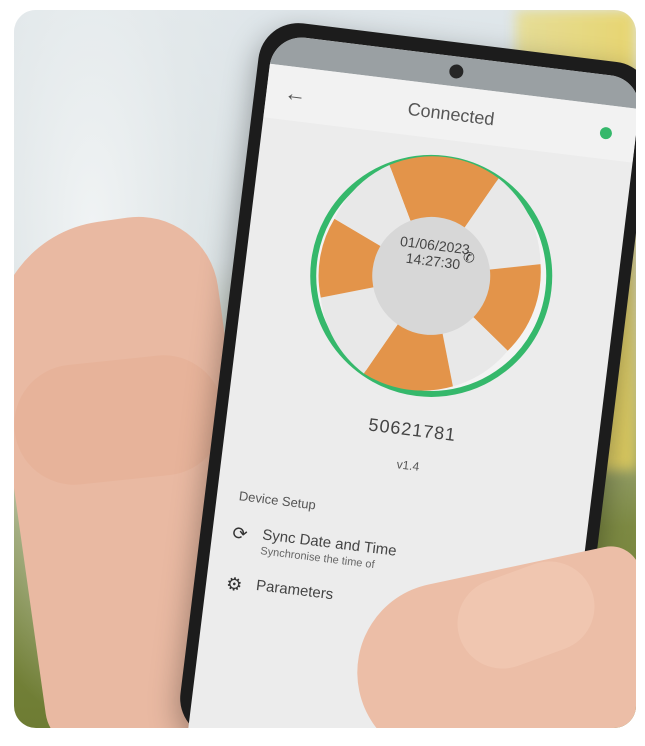  What do you see at coordinates (234, 584) in the screenshot?
I see `gear-icon: ⚙` at bounding box center [234, 584].